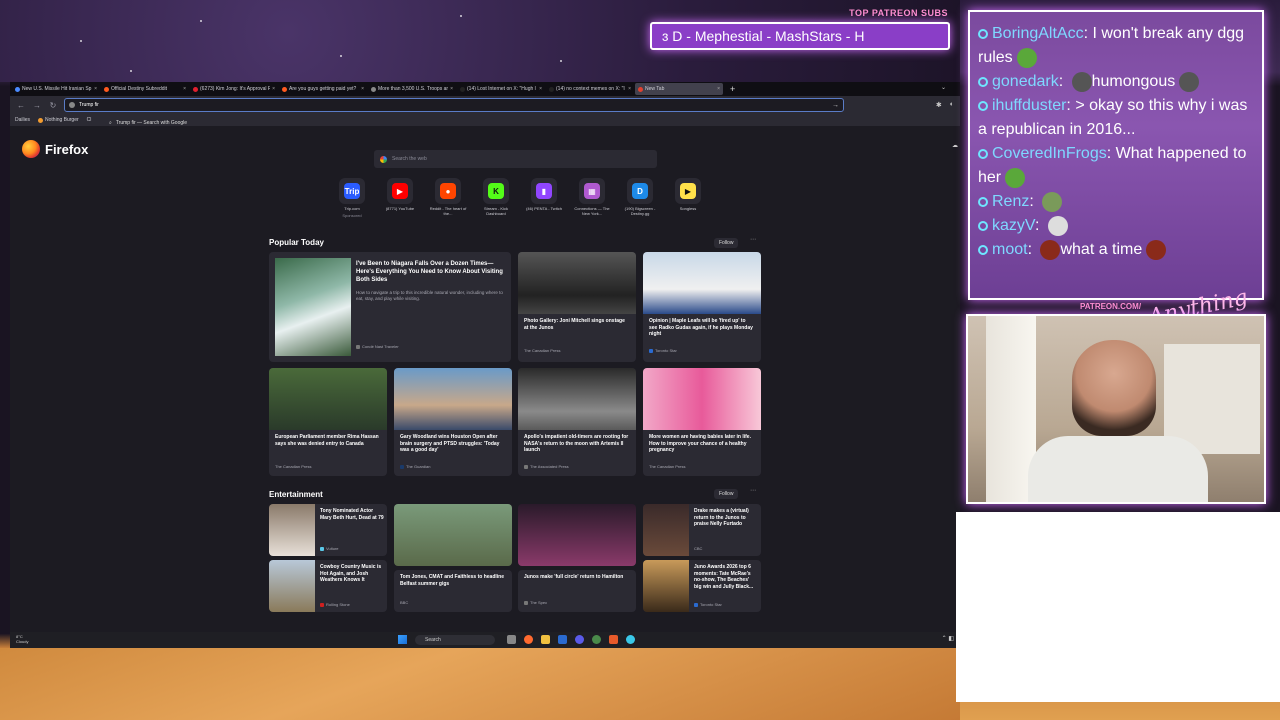  What do you see at coordinates (955, 145) in the screenshot?
I see `weather-icon: ☁` at bounding box center [955, 145].